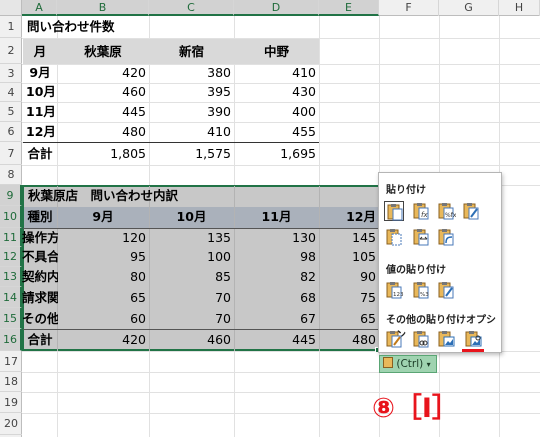  Describe the element at coordinates (40, 51) in the screenshot. I see `table1-header-month: 月` at that location.